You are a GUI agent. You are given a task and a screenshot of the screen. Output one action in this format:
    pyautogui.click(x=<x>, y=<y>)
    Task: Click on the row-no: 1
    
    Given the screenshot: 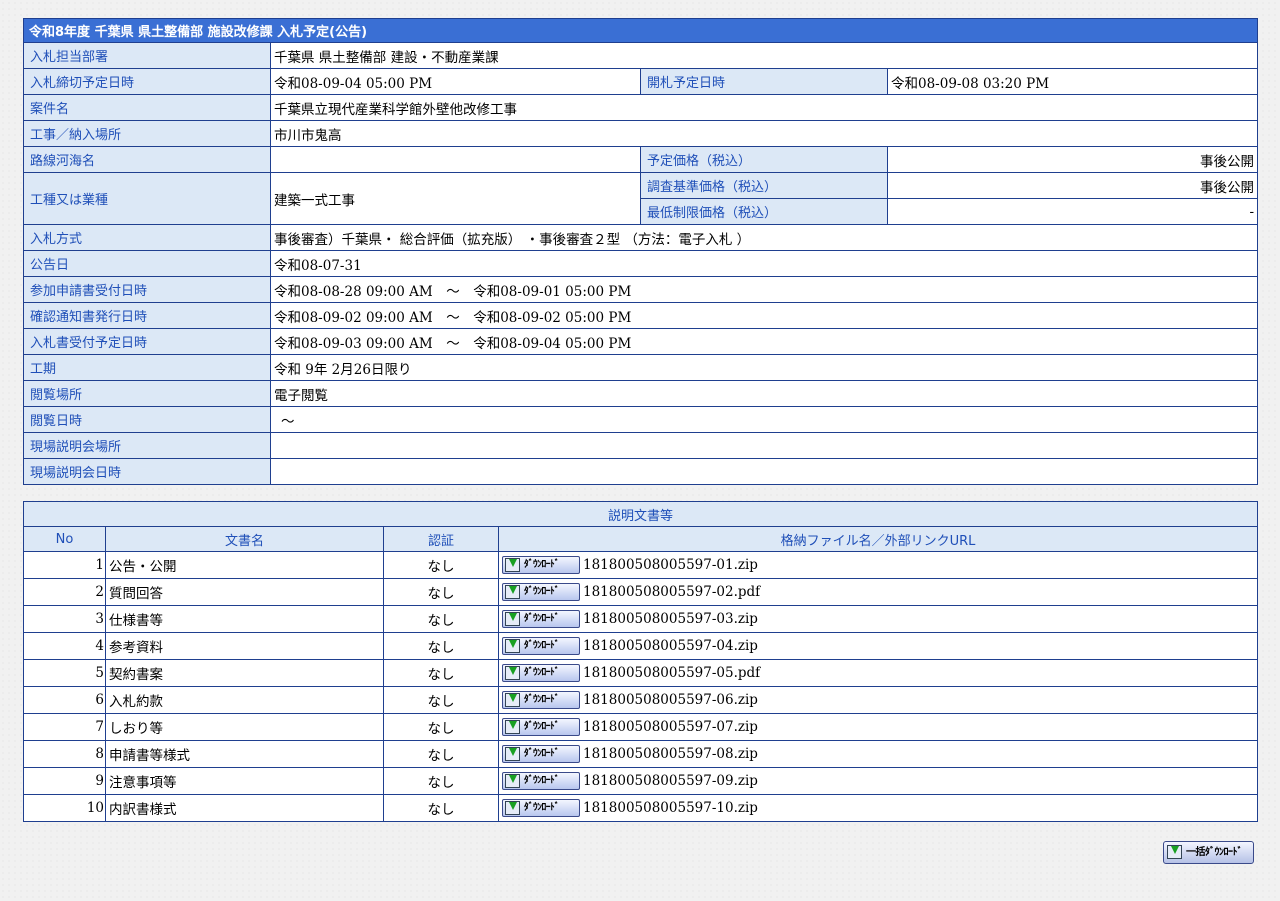 What is the action you would take?
    pyautogui.click(x=64, y=565)
    